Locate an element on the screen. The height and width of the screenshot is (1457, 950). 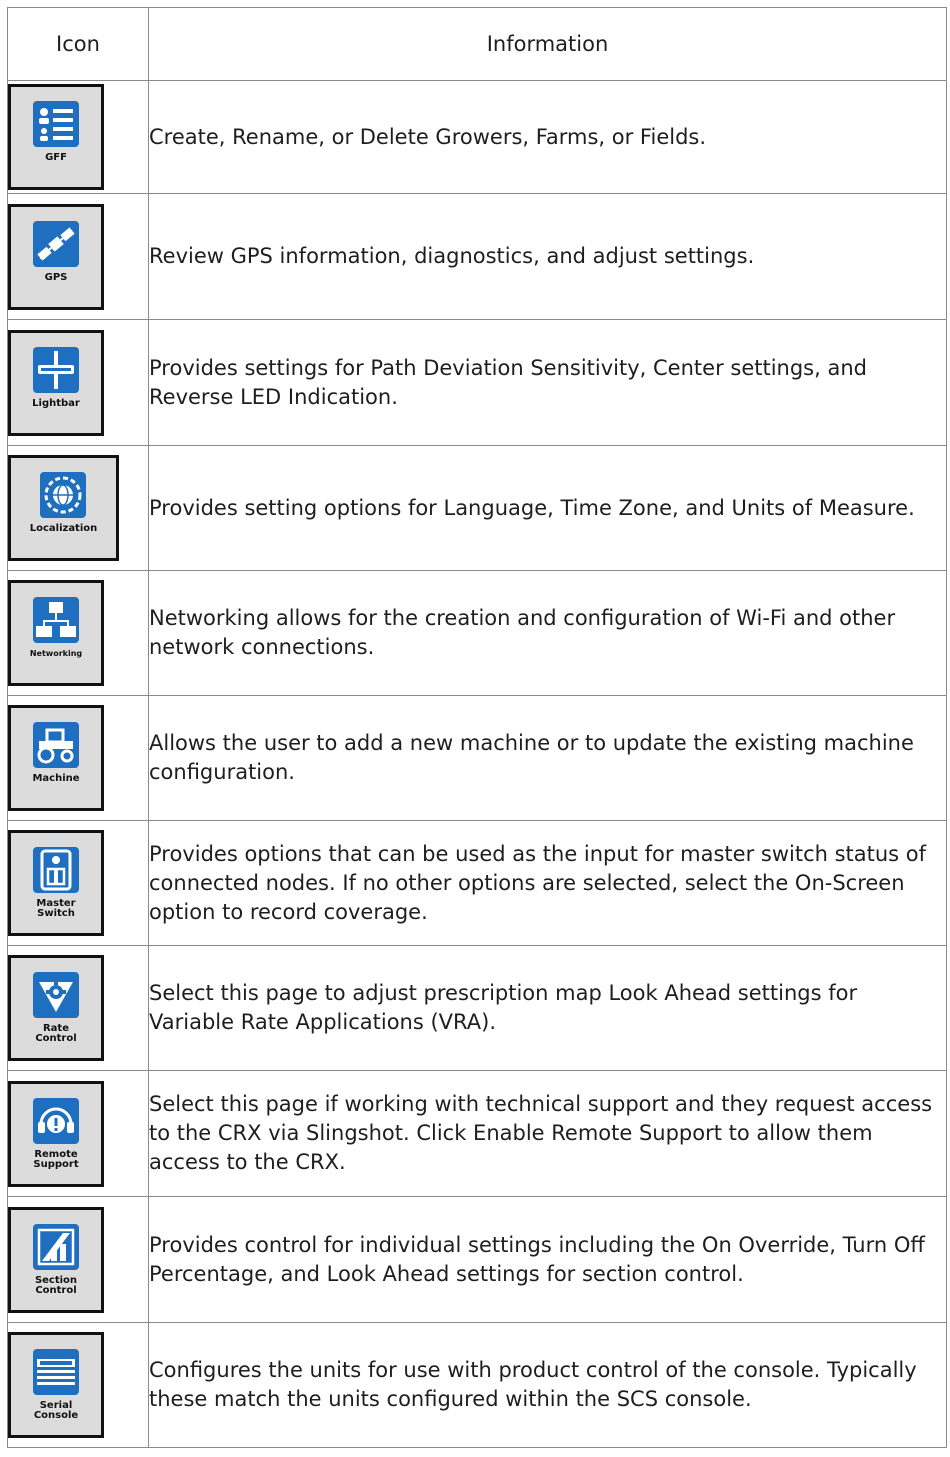
lightbar-icon is located at coordinates (56, 369).